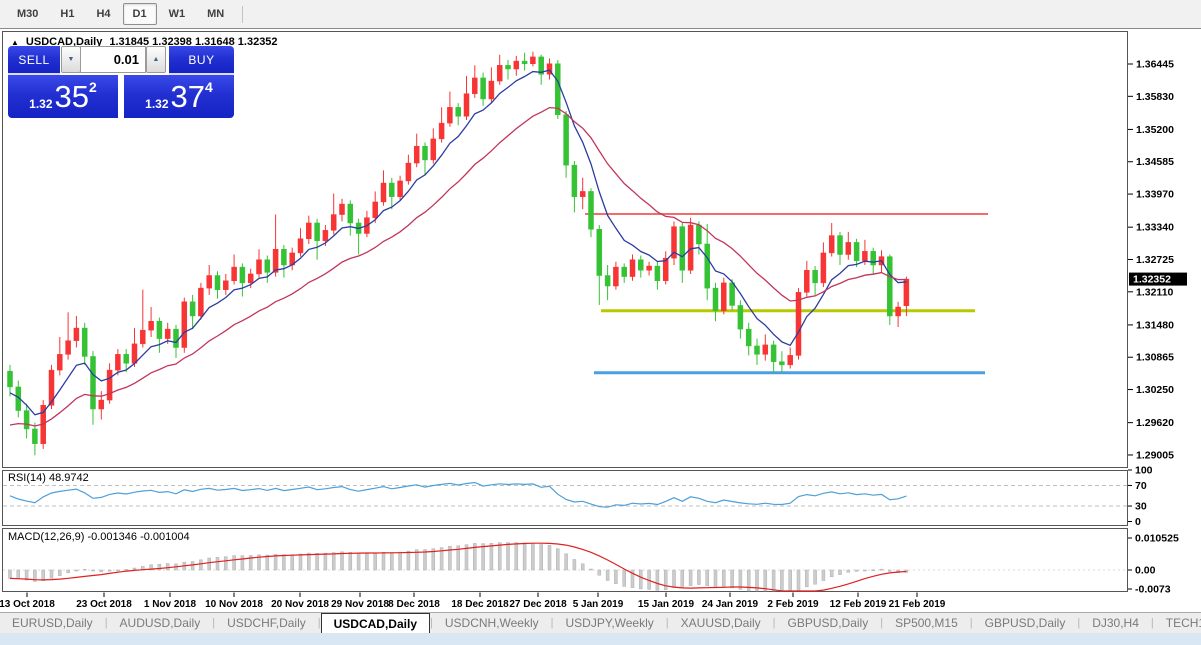 The image size is (1201, 645). What do you see at coordinates (27, 604) in the screenshot?
I see `svg-text: 13 Oct 2018` at bounding box center [27, 604].